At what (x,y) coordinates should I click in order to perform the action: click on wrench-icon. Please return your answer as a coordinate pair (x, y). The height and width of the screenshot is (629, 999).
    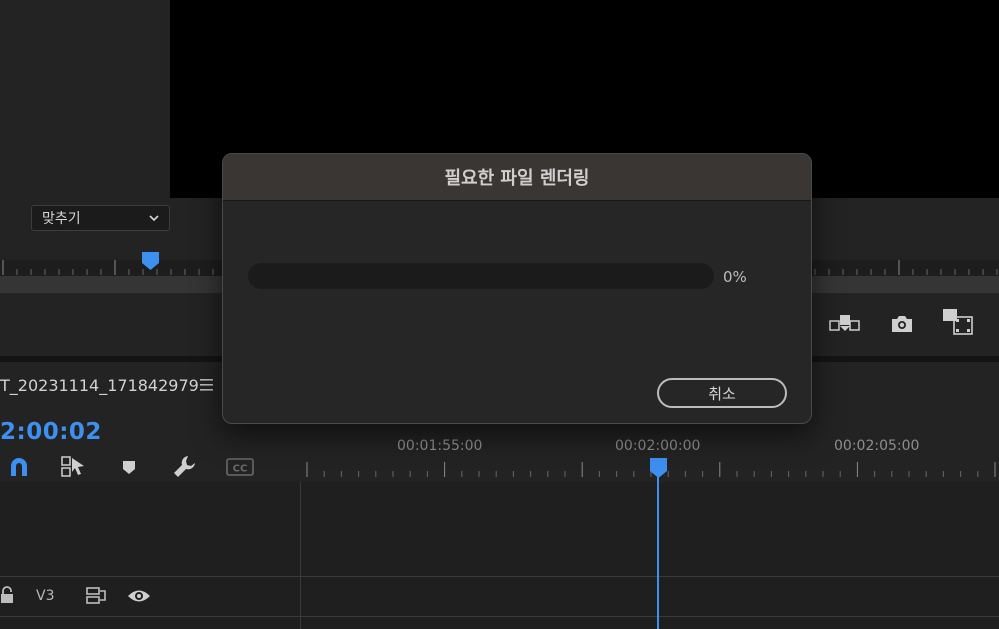
    Looking at the image, I should click on (185, 467).